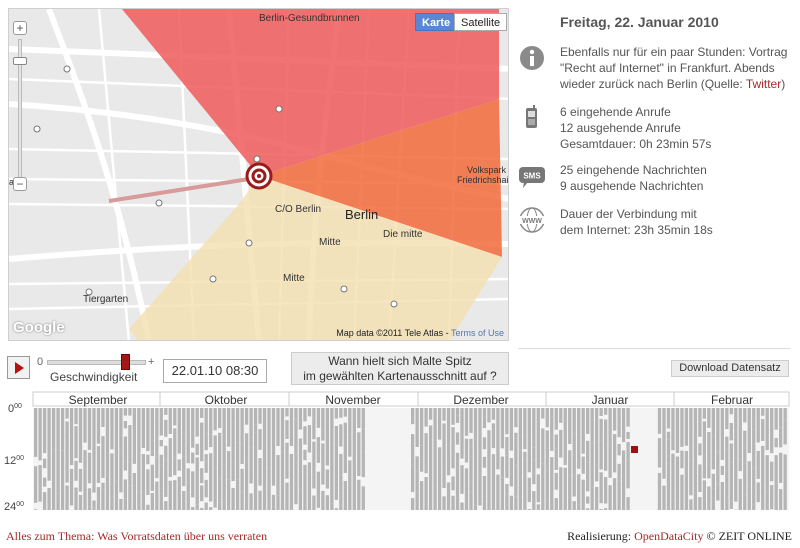 The width and height of the screenshot is (800, 548). Describe the element at coordinates (436, 22) in the screenshot. I see `map-type-karte-button: Karte` at that location.